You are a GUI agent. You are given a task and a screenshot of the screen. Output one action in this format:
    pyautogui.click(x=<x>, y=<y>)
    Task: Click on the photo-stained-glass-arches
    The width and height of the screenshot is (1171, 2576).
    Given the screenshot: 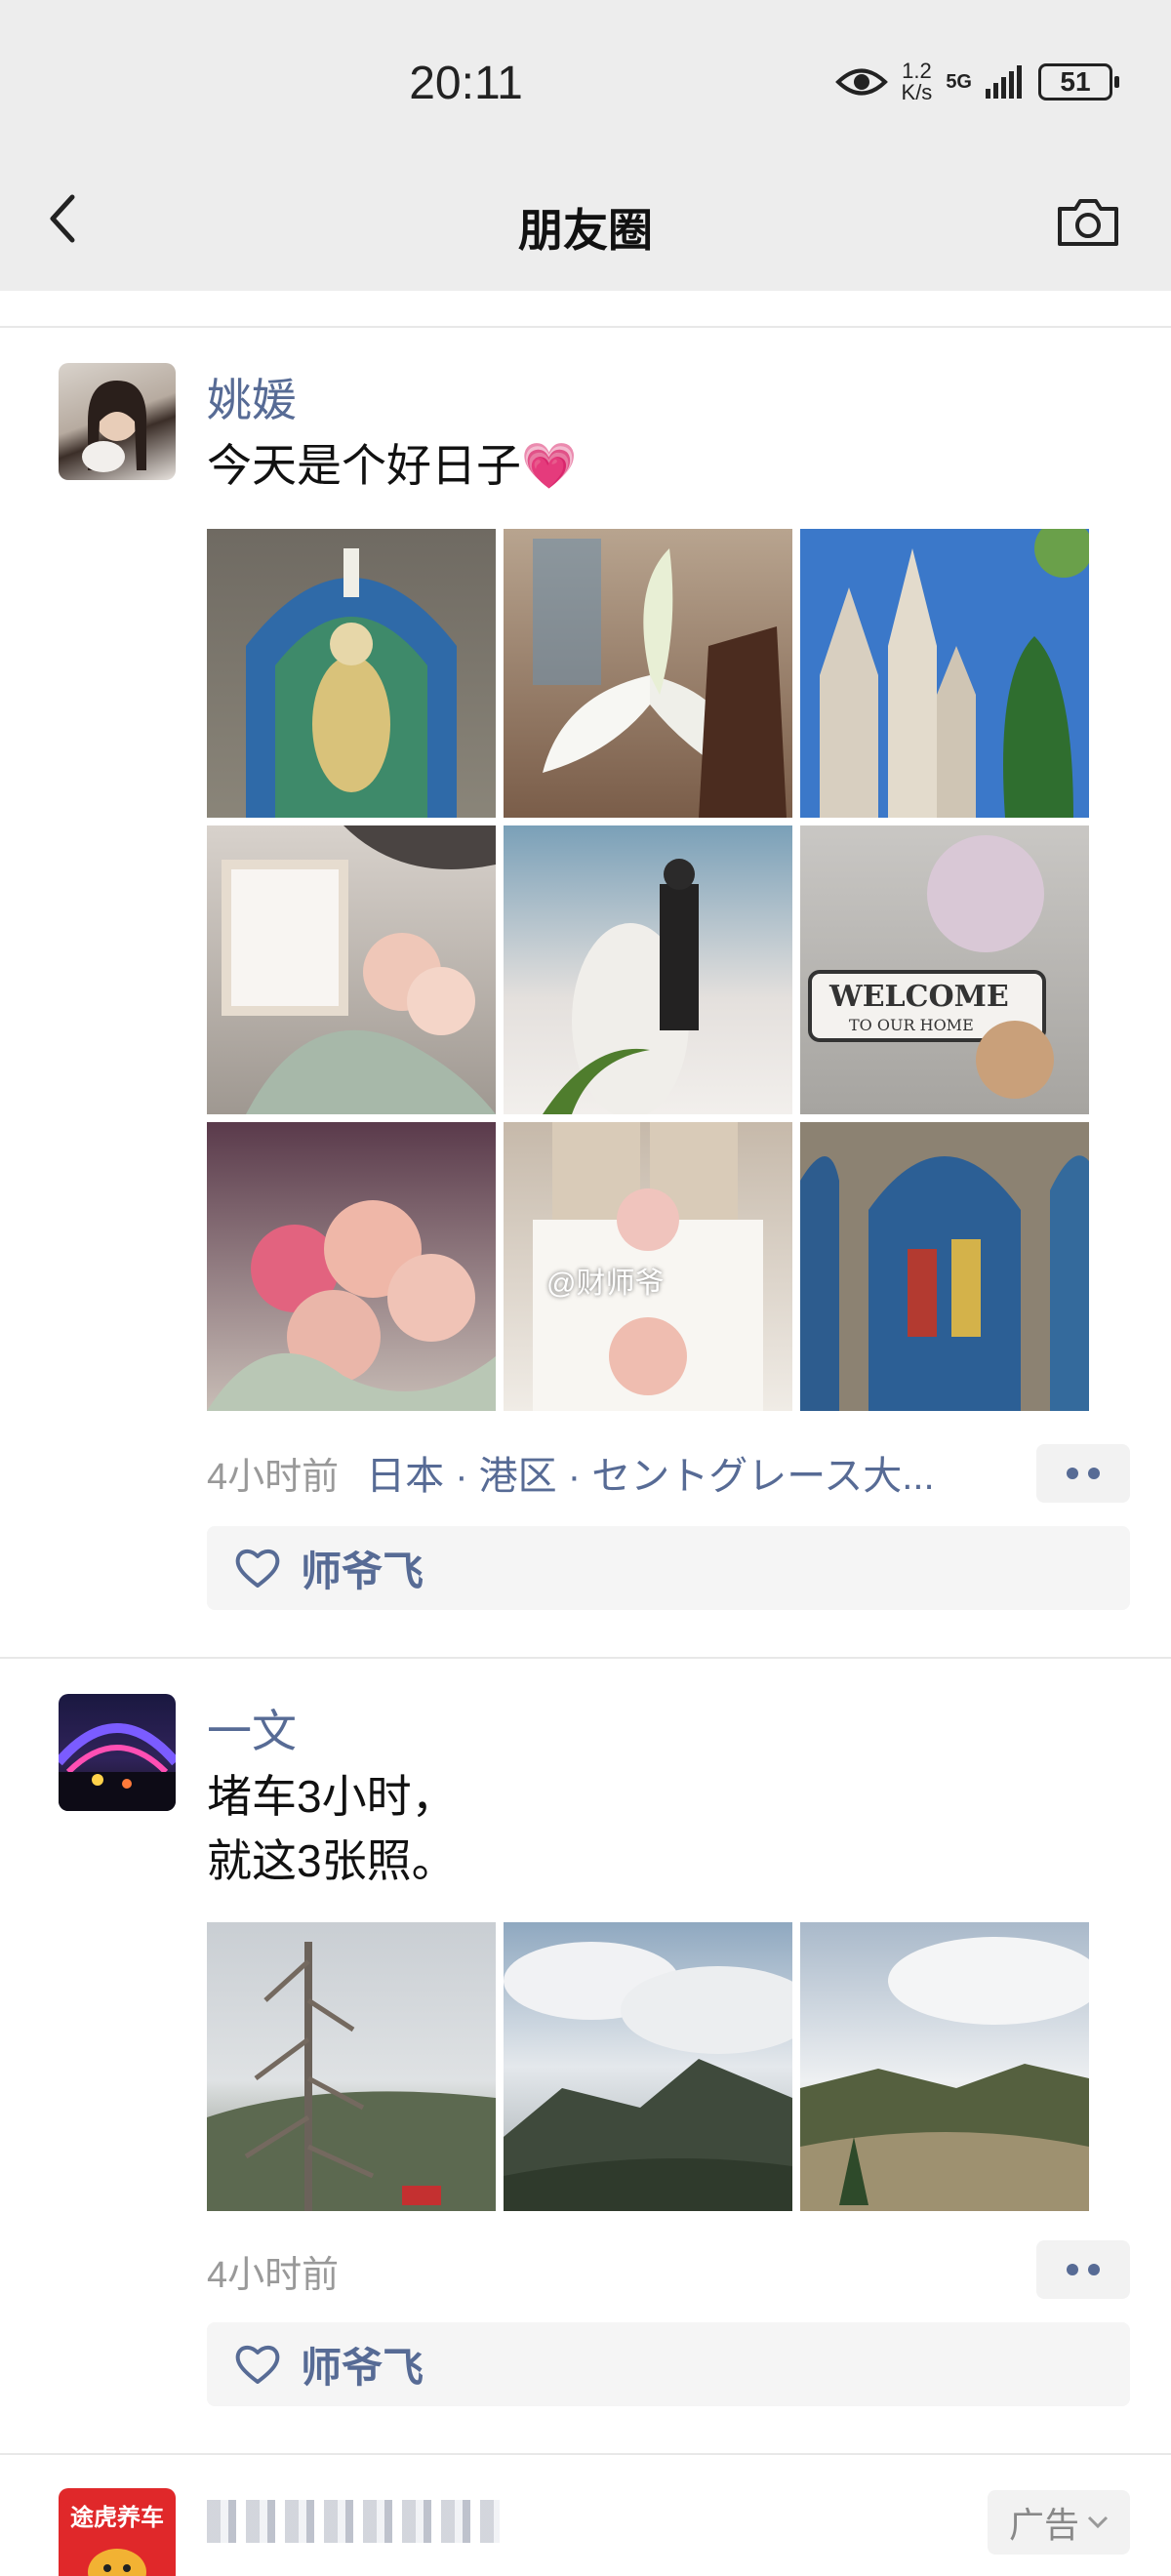 What is the action you would take?
    pyautogui.click(x=944, y=1266)
    